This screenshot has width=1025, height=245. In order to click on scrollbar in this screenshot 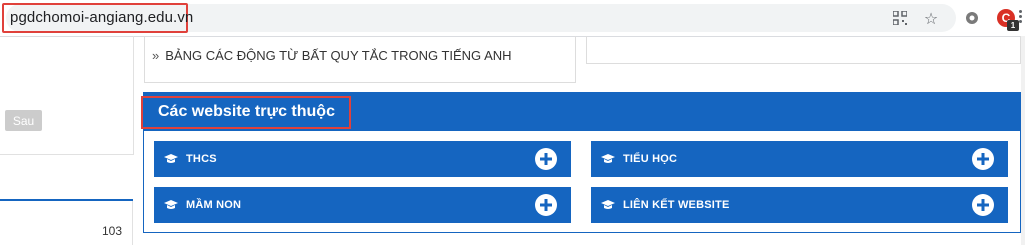, I will do `click(1023, 140)`.